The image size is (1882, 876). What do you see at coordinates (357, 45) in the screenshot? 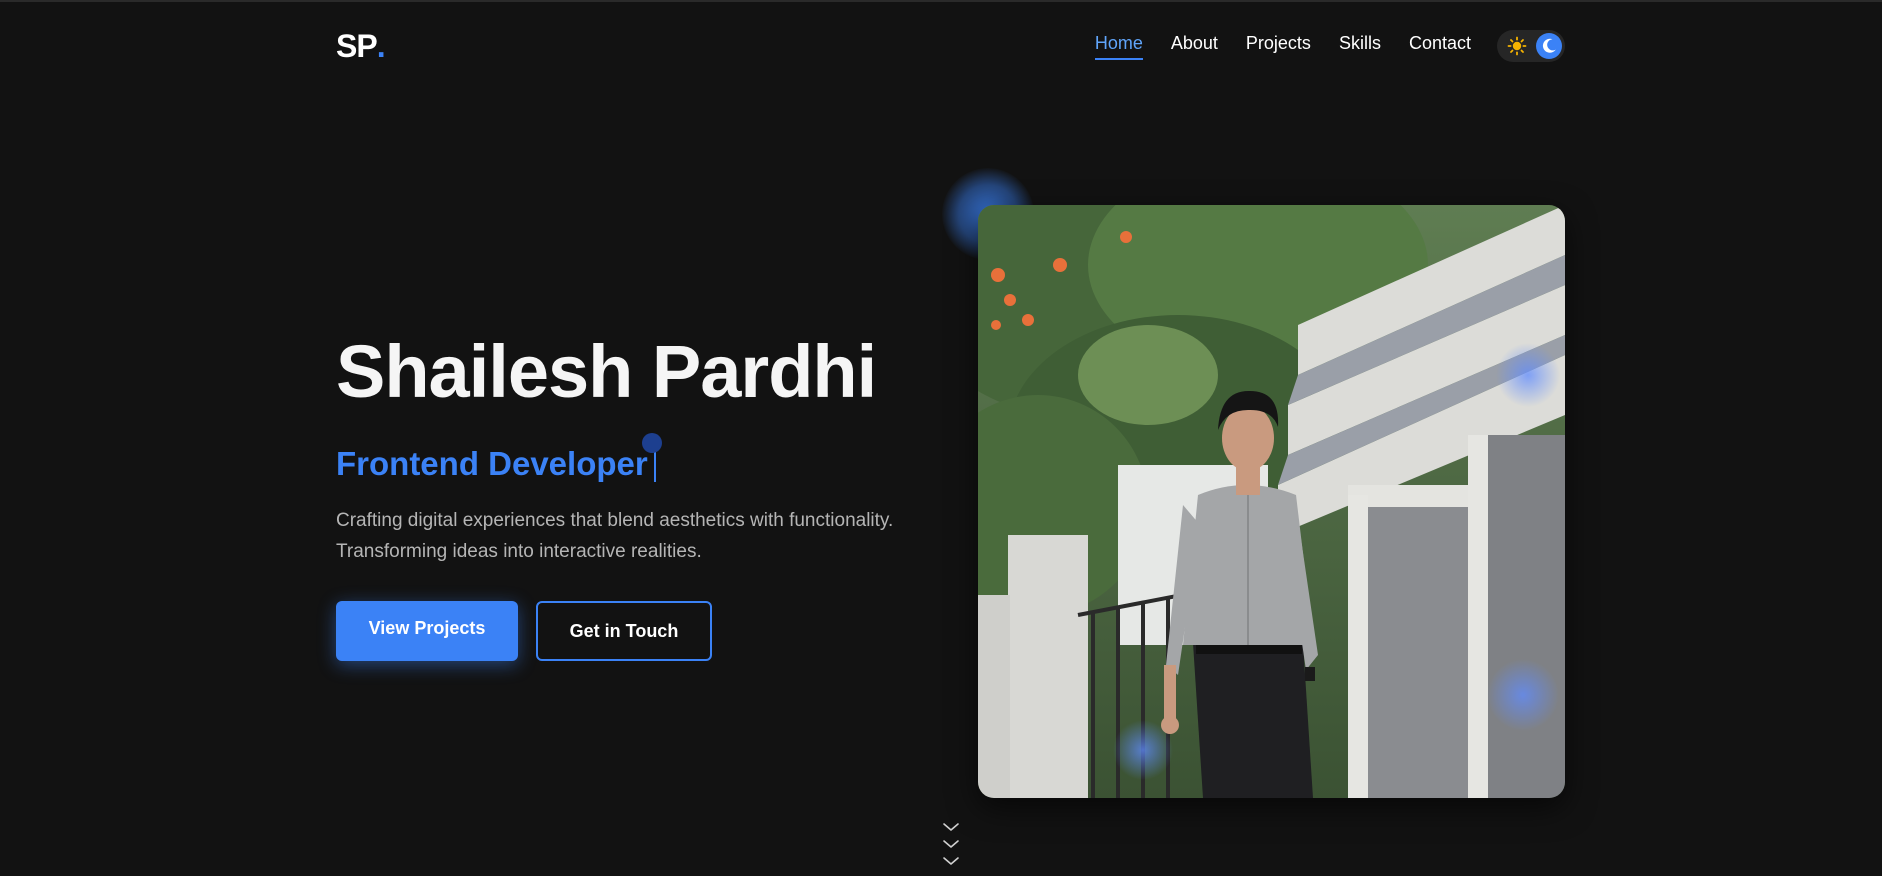
I see `logo-text: SP` at bounding box center [357, 45].